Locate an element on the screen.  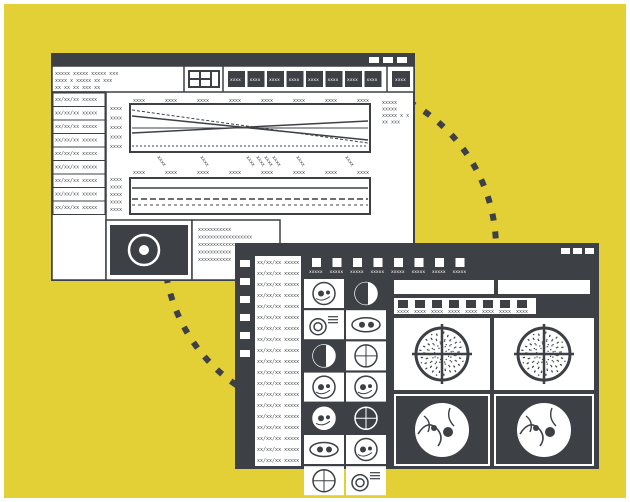
back-chart-2: xxxxxxxxxxxxxxxxxxxx is located at coordinates (240, 196).